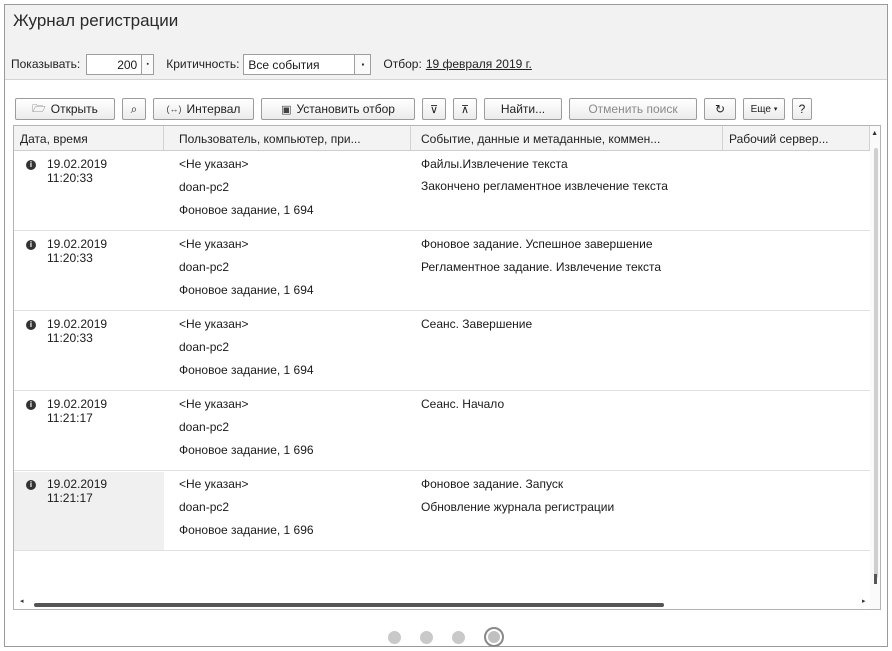  What do you see at coordinates (764, 109) in the screenshot?
I see `more-button: Еще ▾` at bounding box center [764, 109].